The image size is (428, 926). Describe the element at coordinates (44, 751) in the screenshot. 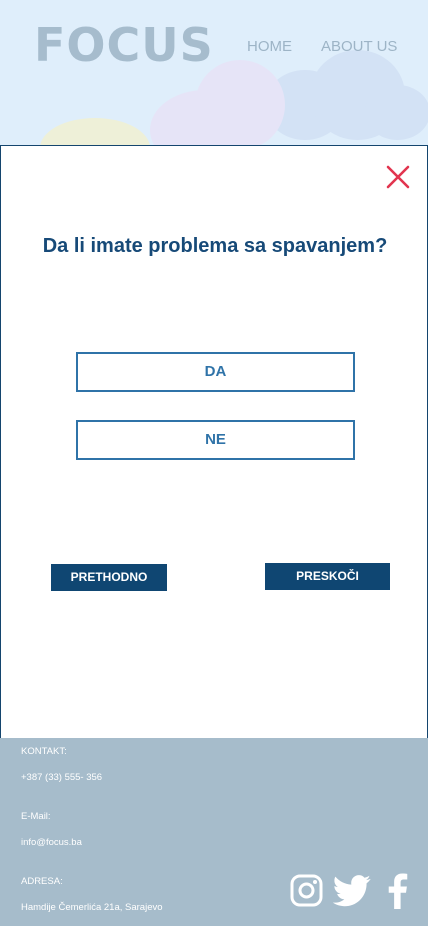

I see `contact-label: KONTAKT:` at that location.